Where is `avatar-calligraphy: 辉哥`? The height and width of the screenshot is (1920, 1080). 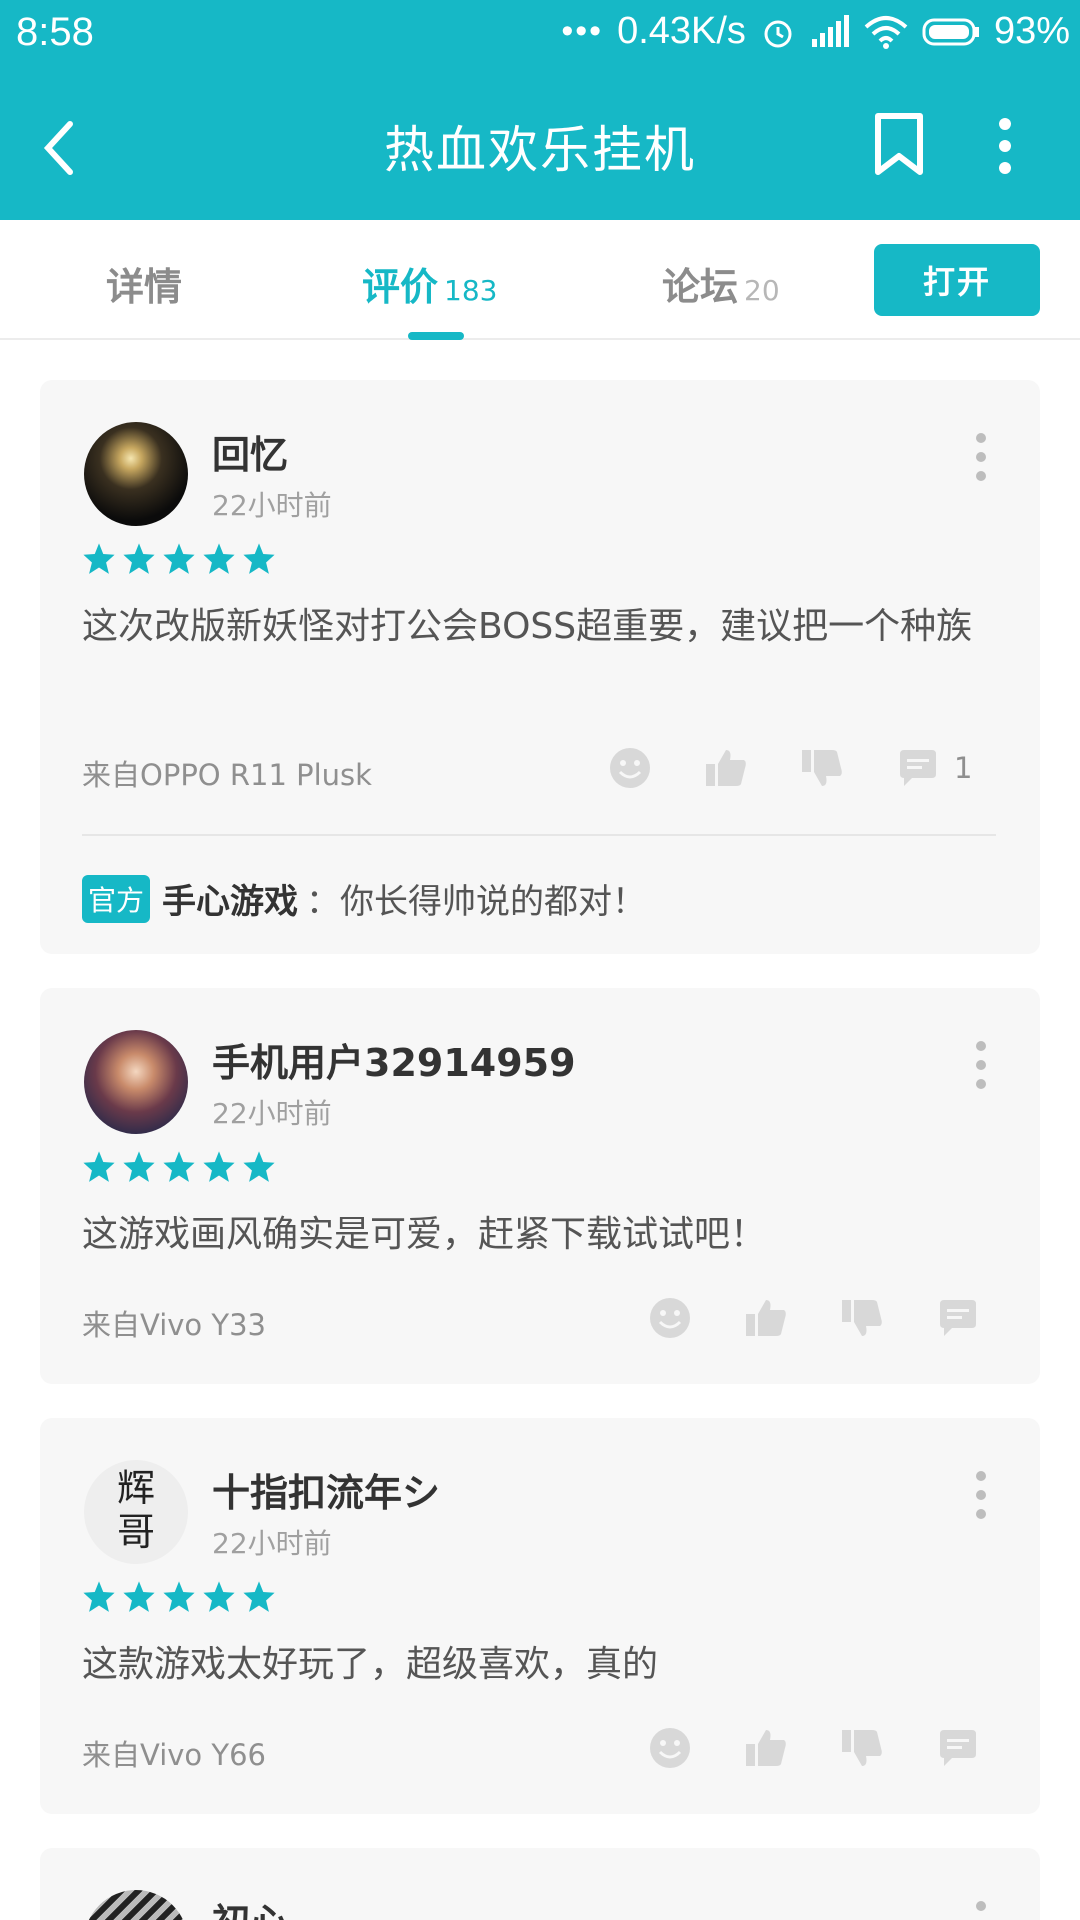 avatar-calligraphy: 辉哥 is located at coordinates (135, 1510).